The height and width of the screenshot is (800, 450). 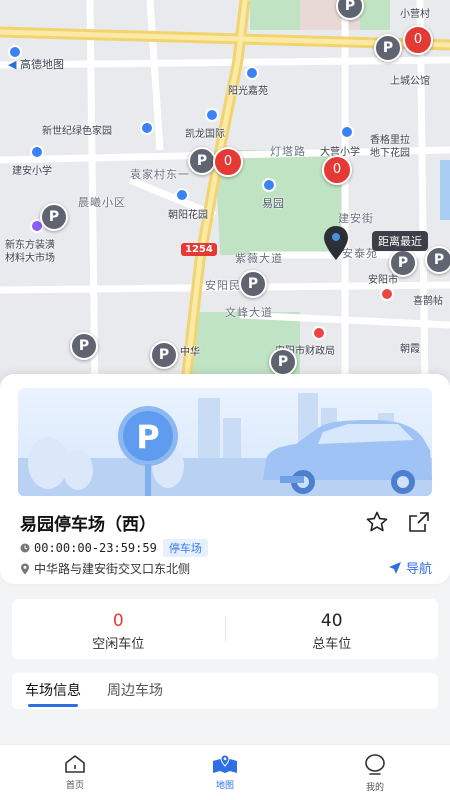 I want to click on nav-profile: 我的, so click(x=375, y=772).